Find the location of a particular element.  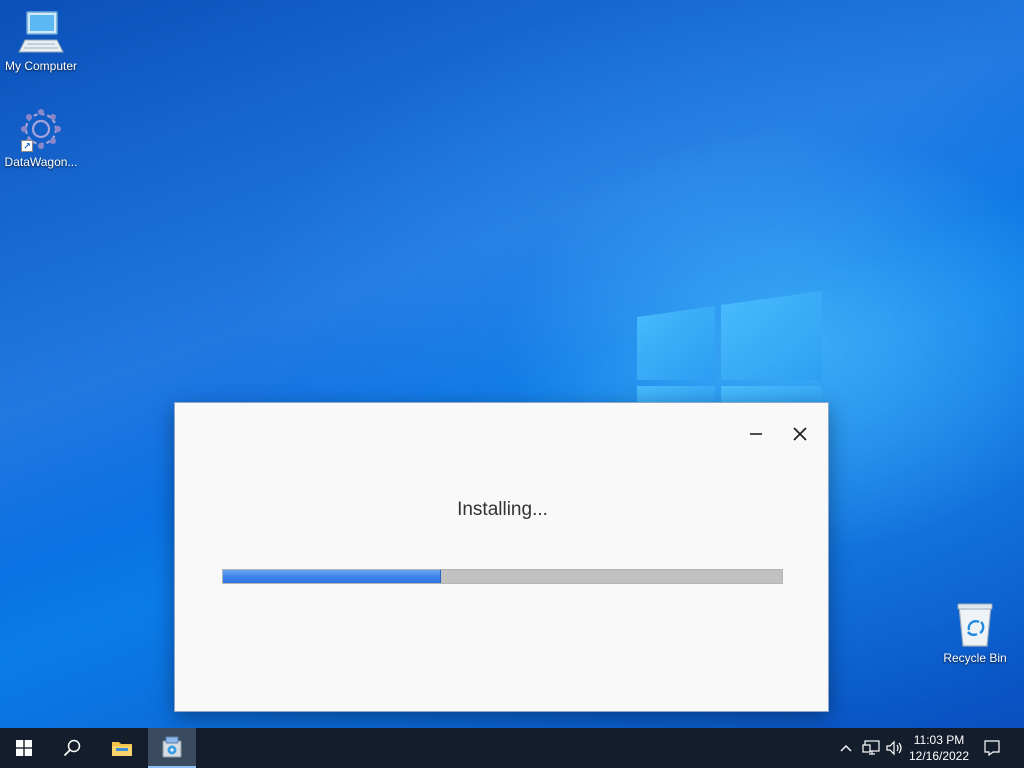

clock-date: 12/16/2022 is located at coordinates (939, 756).